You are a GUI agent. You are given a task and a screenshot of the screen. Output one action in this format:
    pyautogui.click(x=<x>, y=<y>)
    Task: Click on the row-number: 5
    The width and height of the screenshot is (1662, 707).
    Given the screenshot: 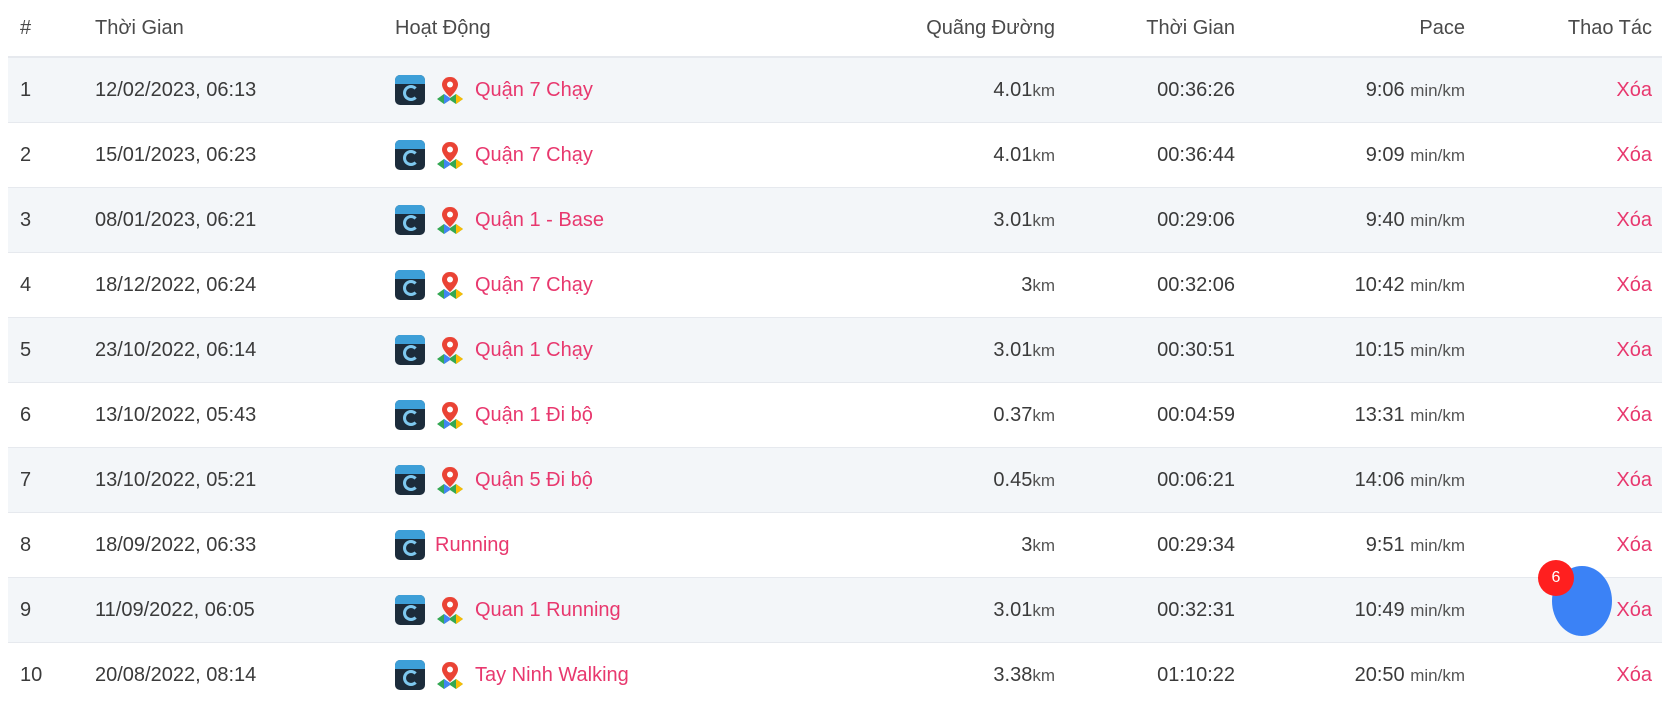 What is the action you would take?
    pyautogui.click(x=51, y=350)
    